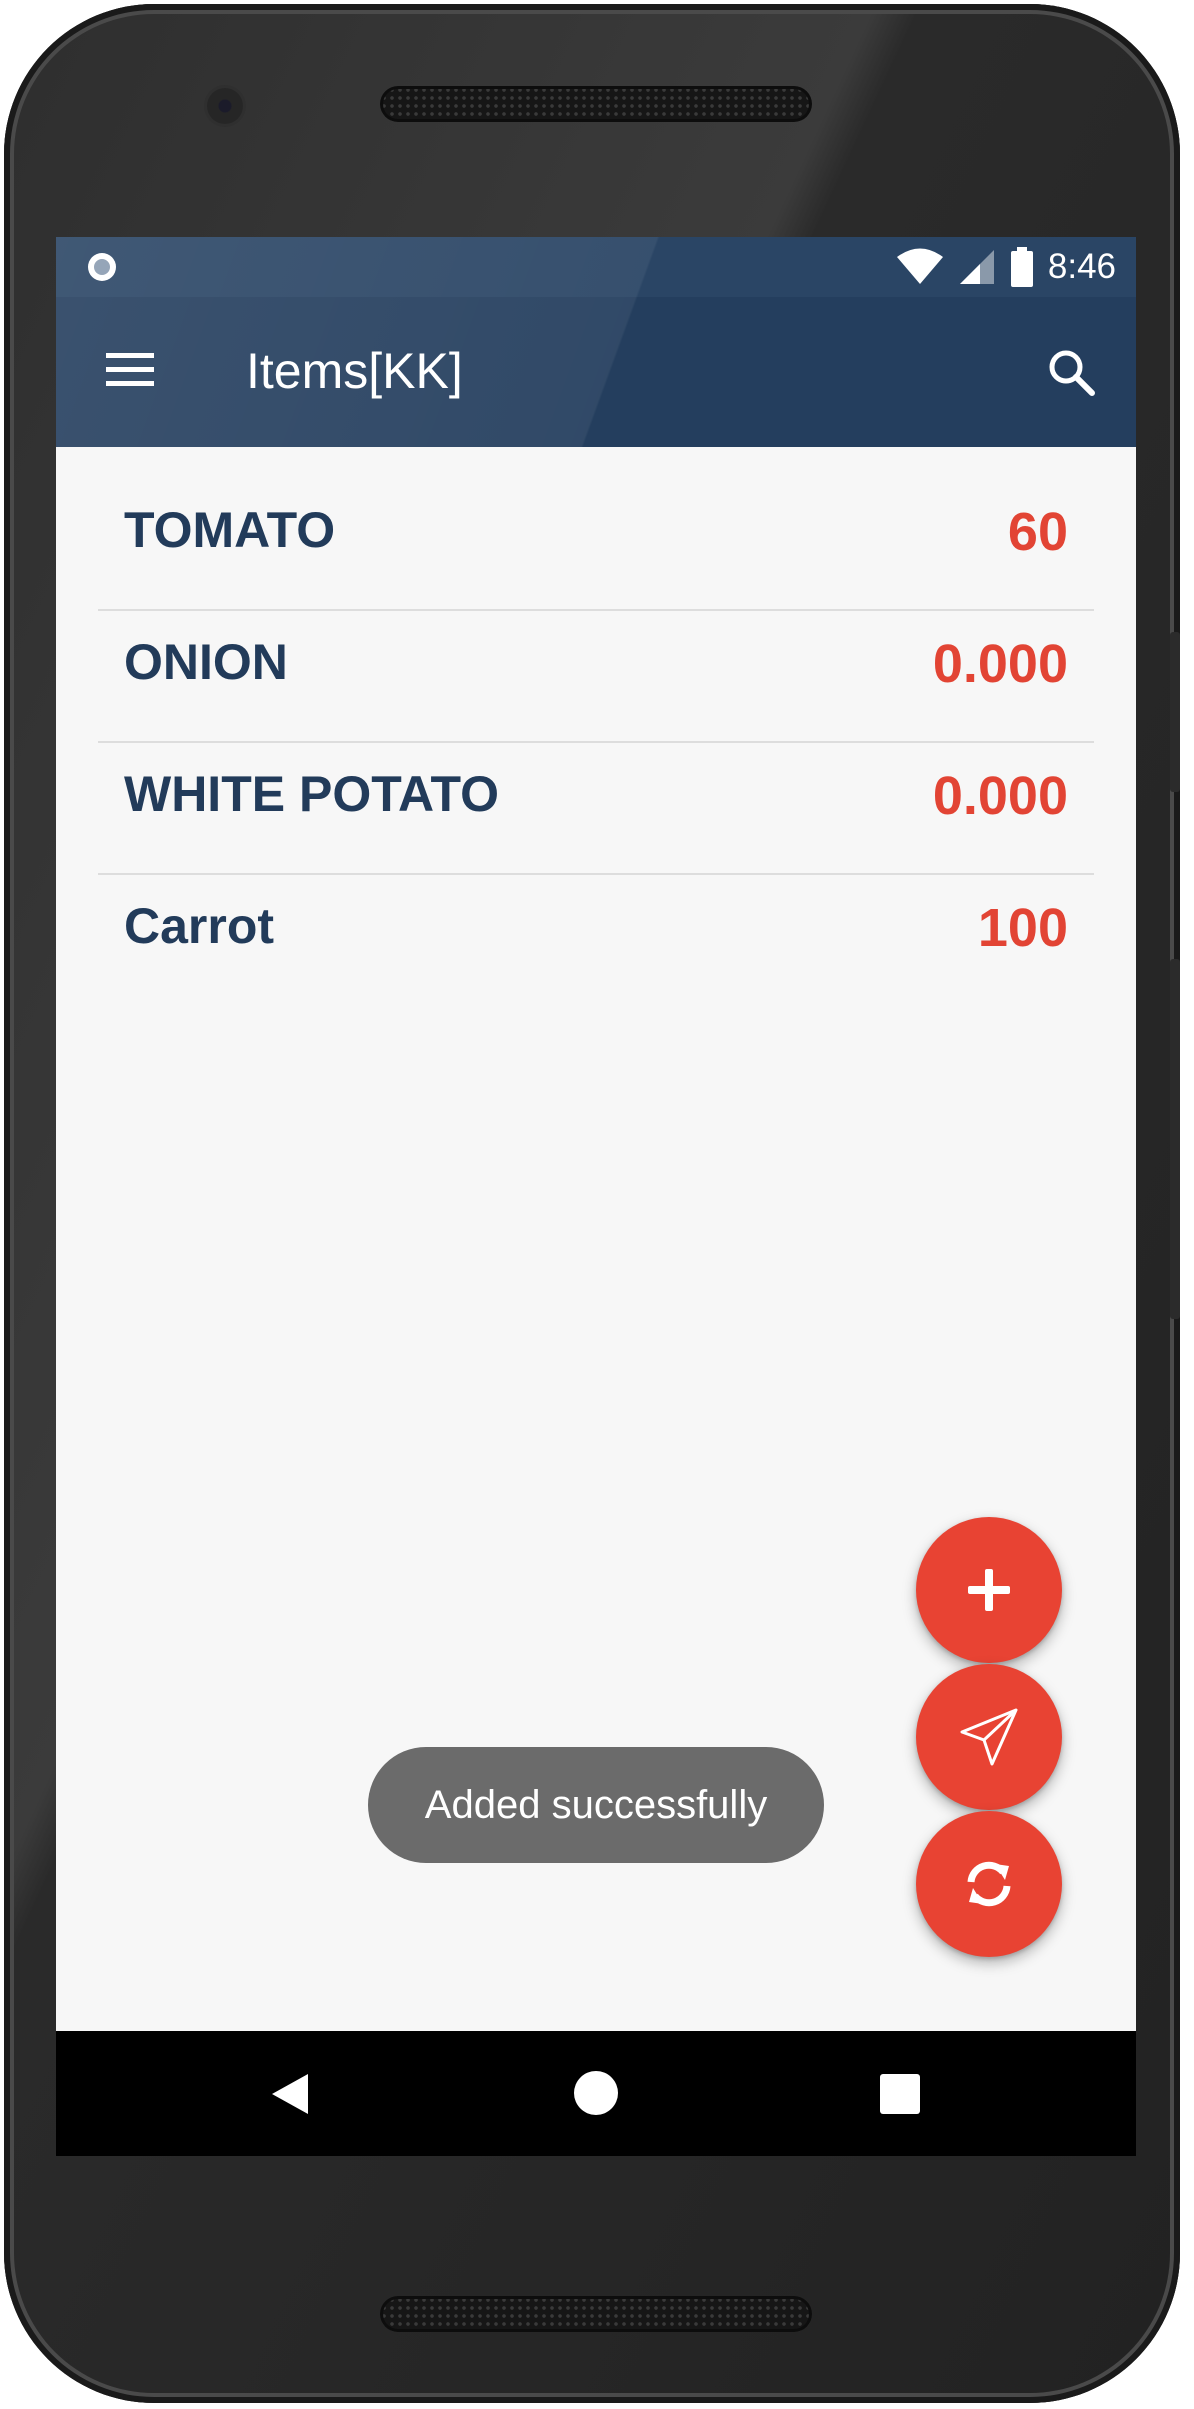 This screenshot has width=1194, height=2409. Describe the element at coordinates (596, 2314) in the screenshot. I see `bottom-speaker` at that location.